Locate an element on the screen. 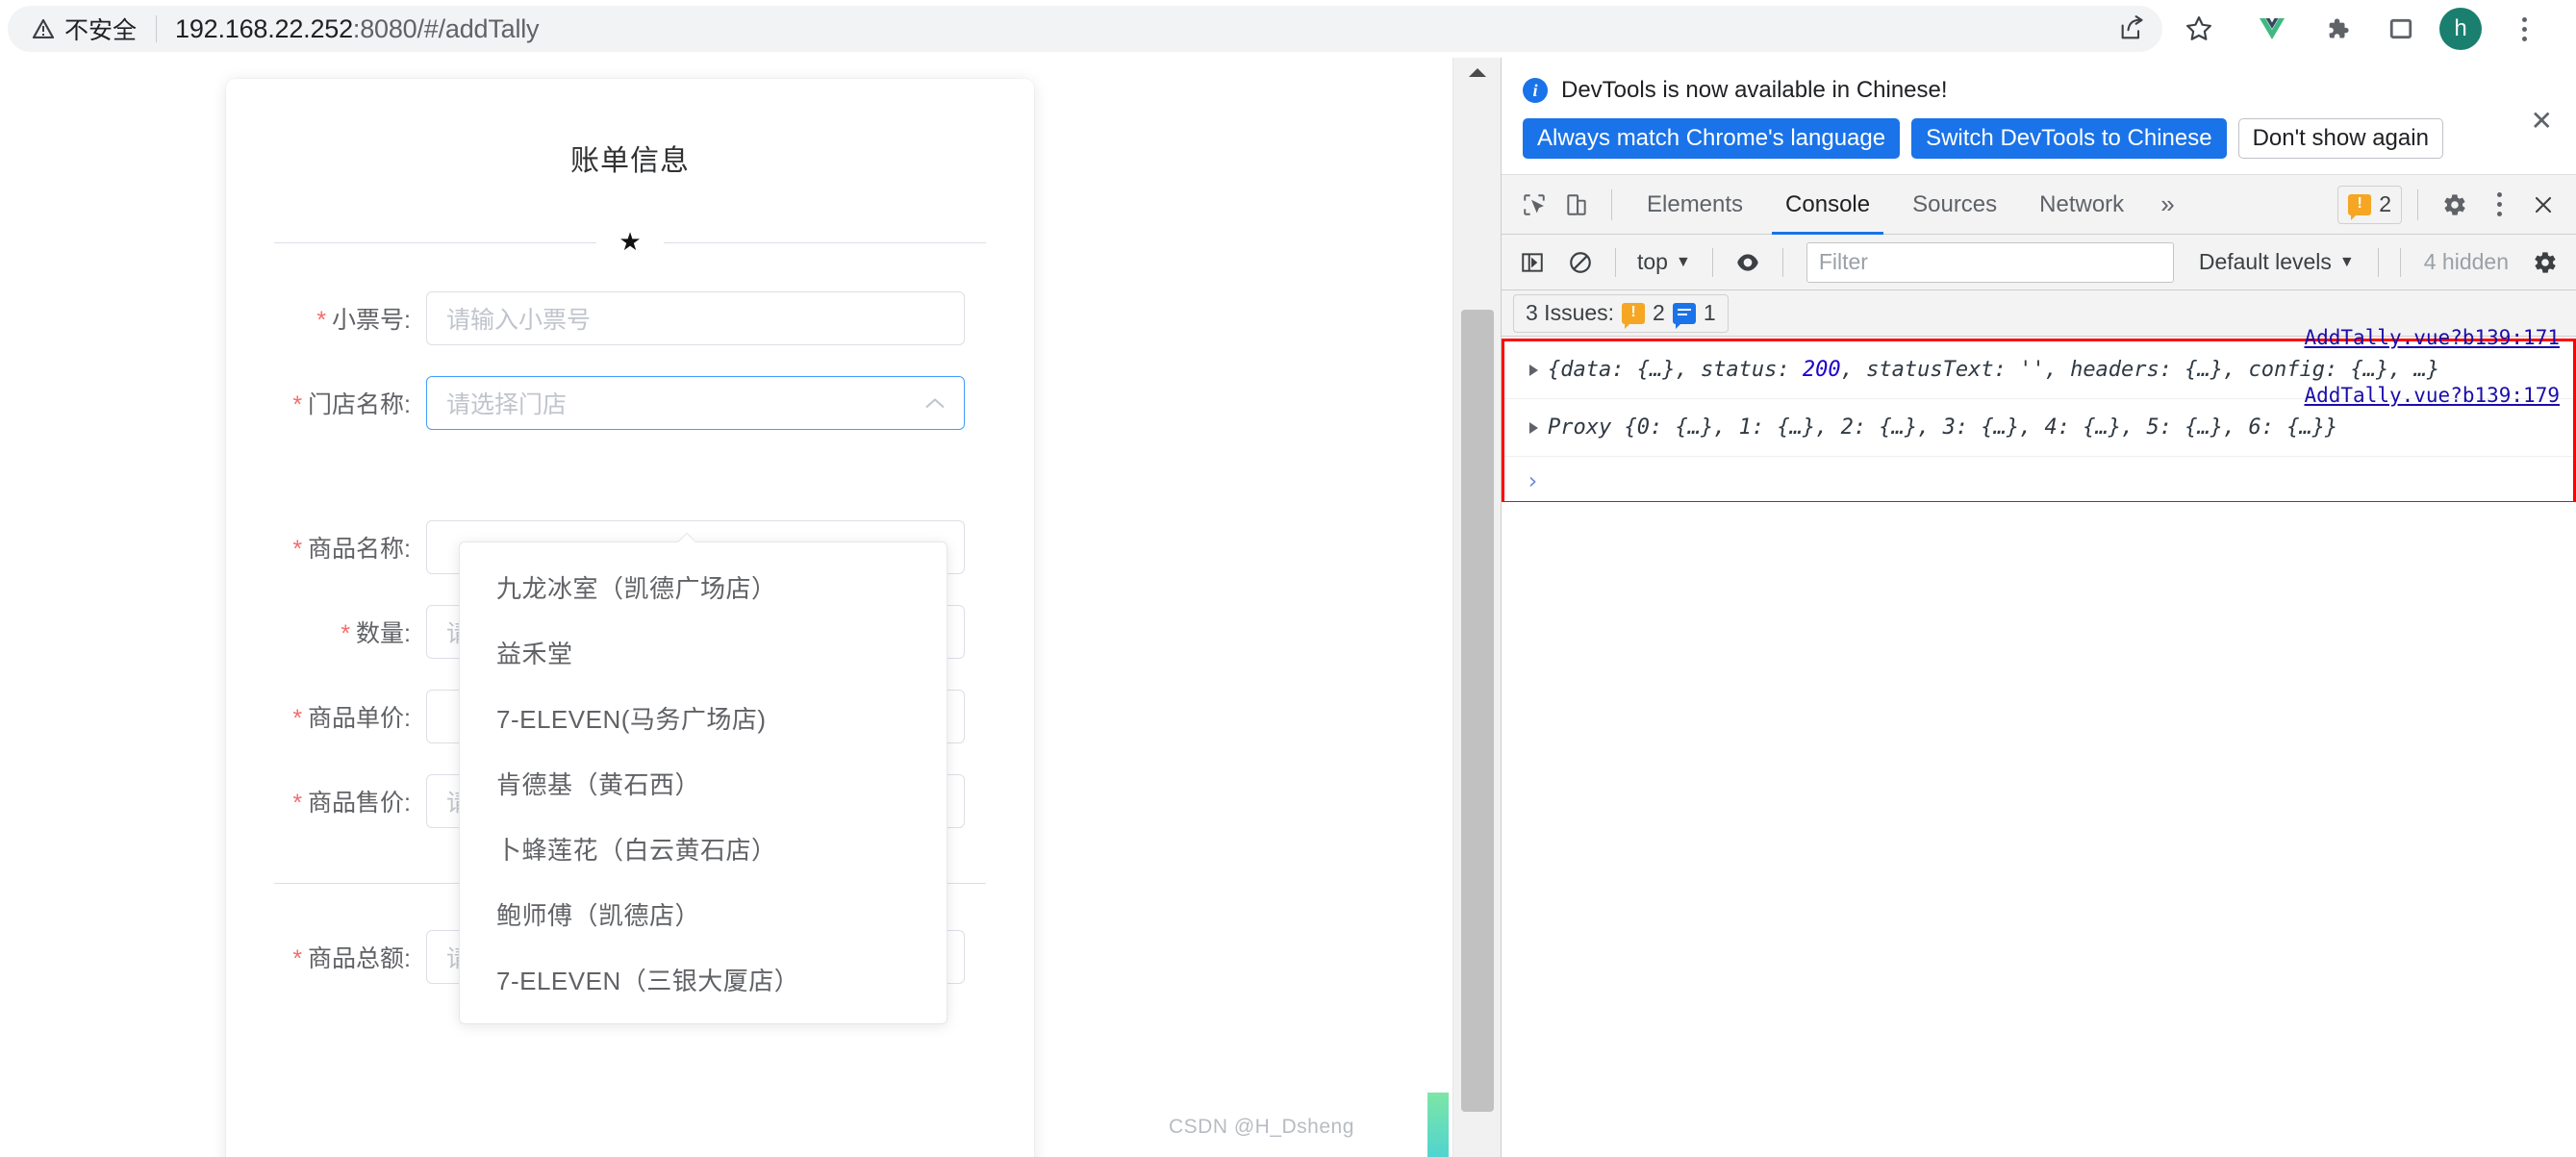  label-ticket-number: * 小票号: is located at coordinates (326, 318).